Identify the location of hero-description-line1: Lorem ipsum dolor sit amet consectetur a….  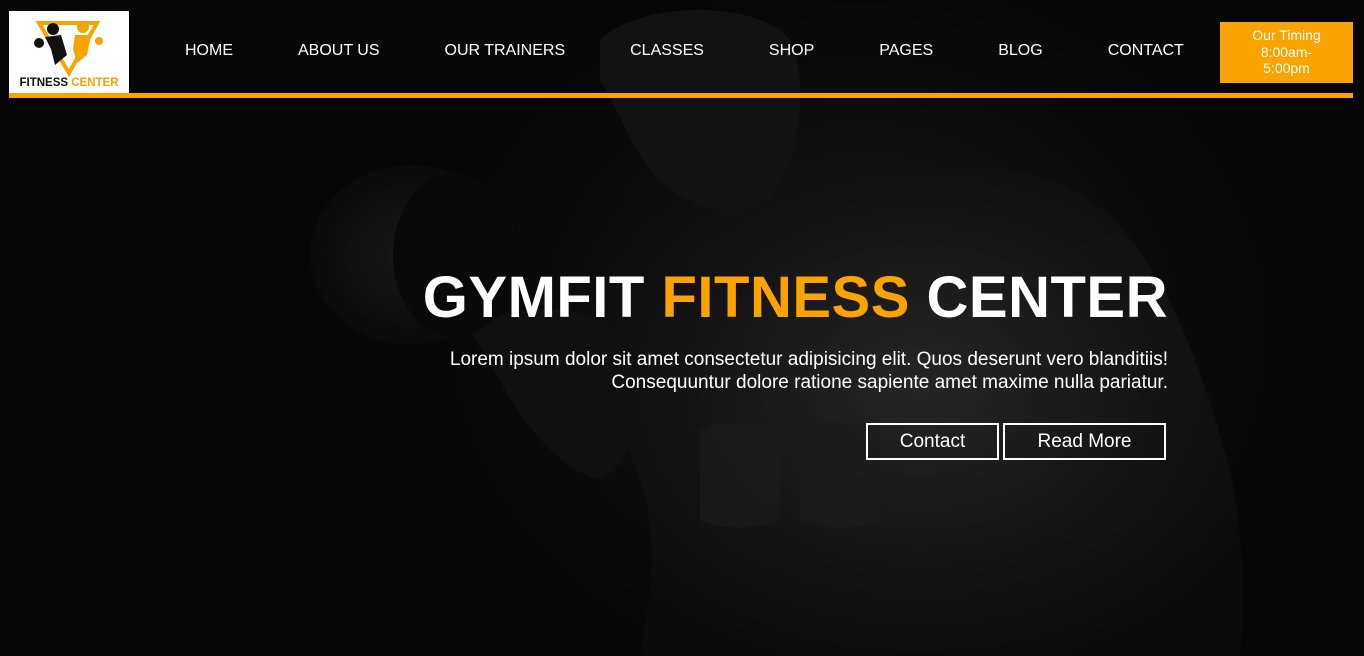
(808, 359).